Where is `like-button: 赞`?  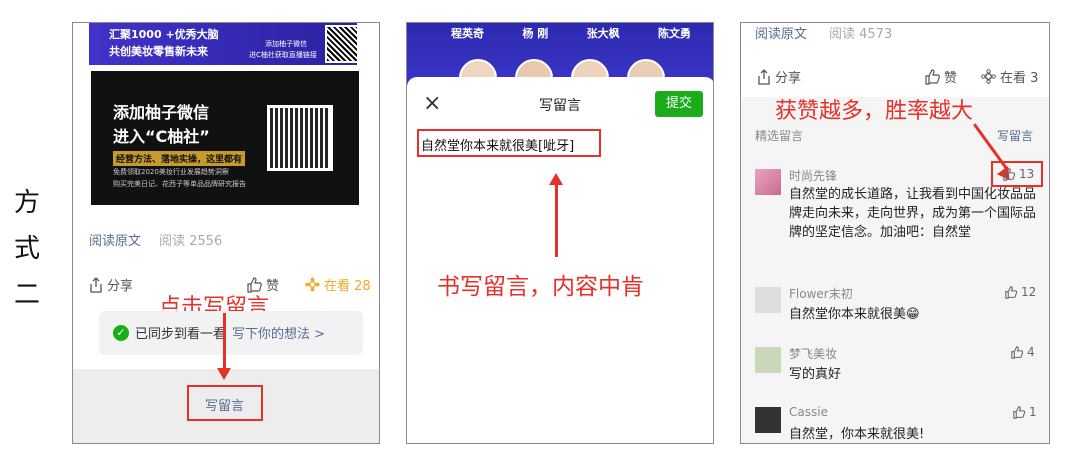 like-button: 赞 is located at coordinates (941, 76).